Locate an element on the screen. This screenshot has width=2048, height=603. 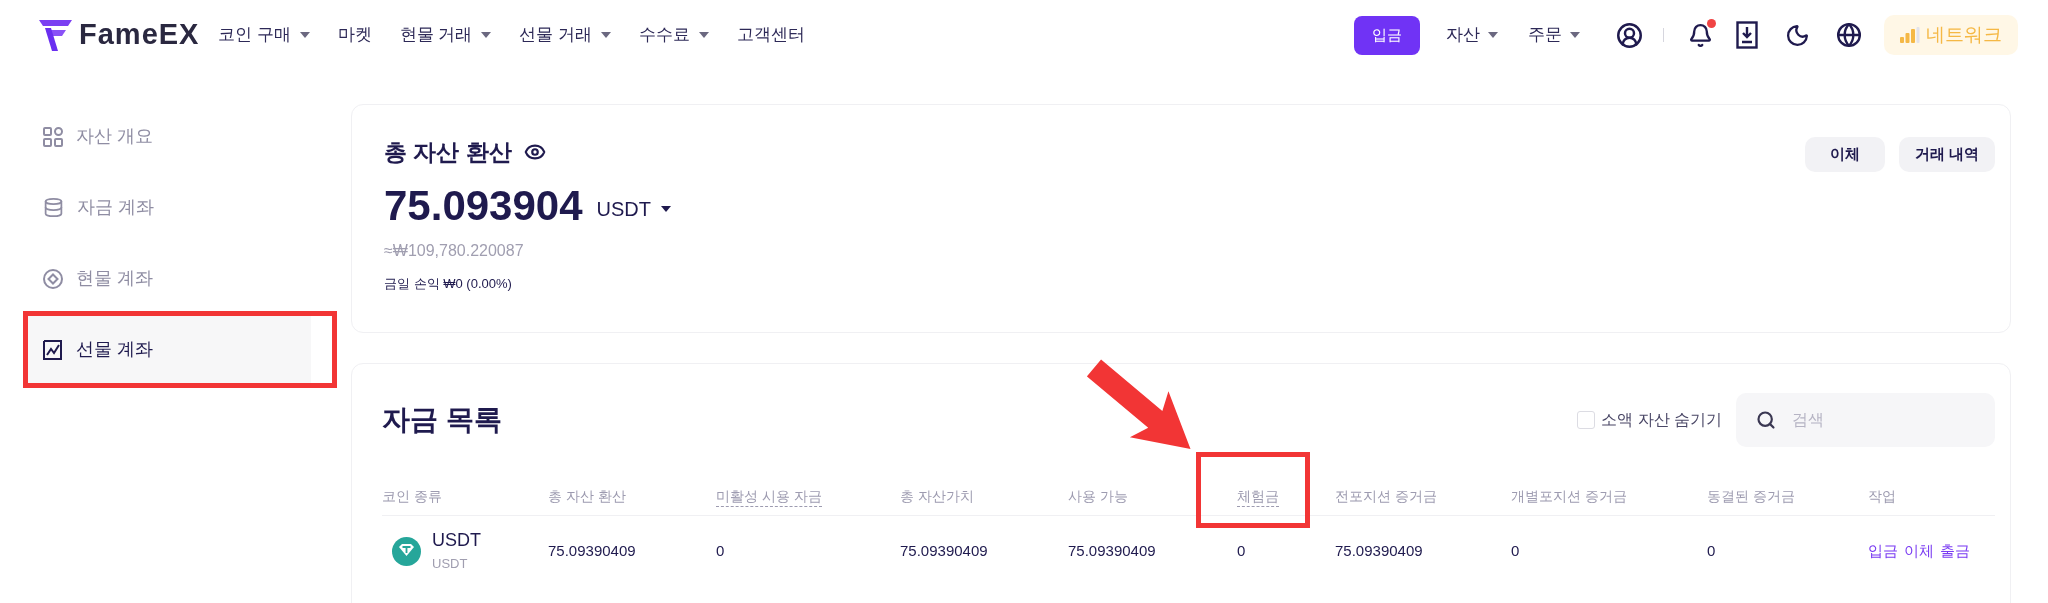
nav-link: 현물 거래 is located at coordinates (445, 35).